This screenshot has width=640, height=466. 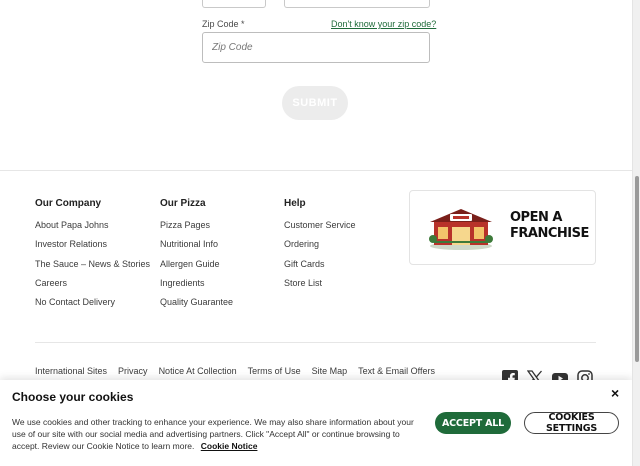 What do you see at coordinates (133, 371) in the screenshot?
I see `legal-link: Privacy` at bounding box center [133, 371].